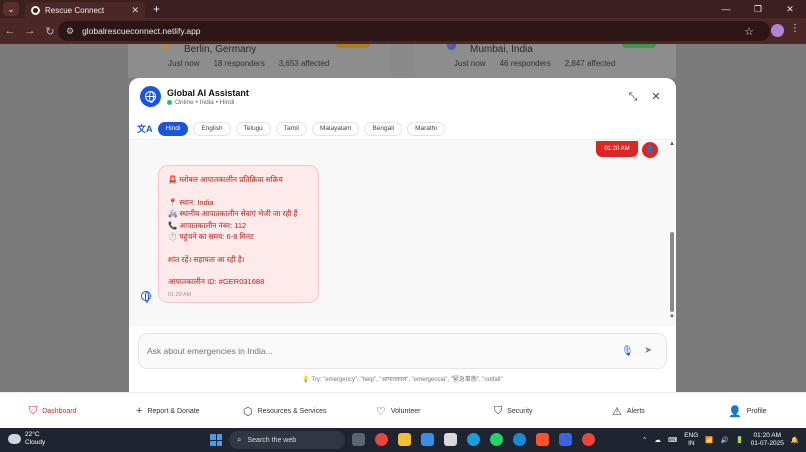 This screenshot has width=806, height=452. What do you see at coordinates (758, 9) in the screenshot?
I see `maximize-button: ❐` at bounding box center [758, 9].